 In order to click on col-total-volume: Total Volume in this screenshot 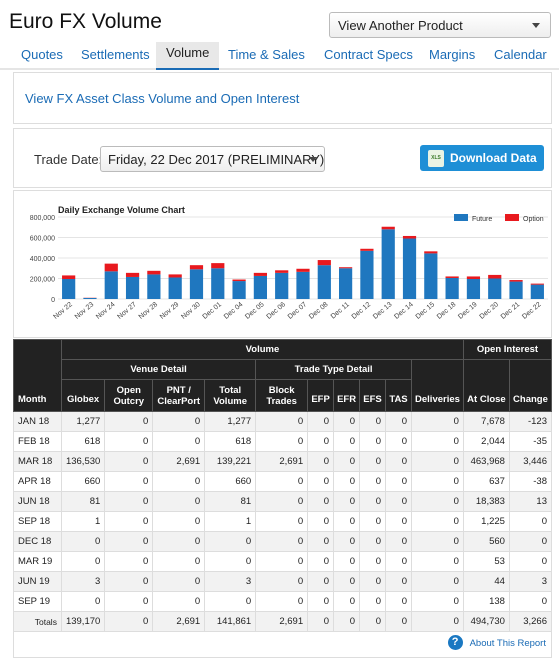, I will do `click(230, 395)`.